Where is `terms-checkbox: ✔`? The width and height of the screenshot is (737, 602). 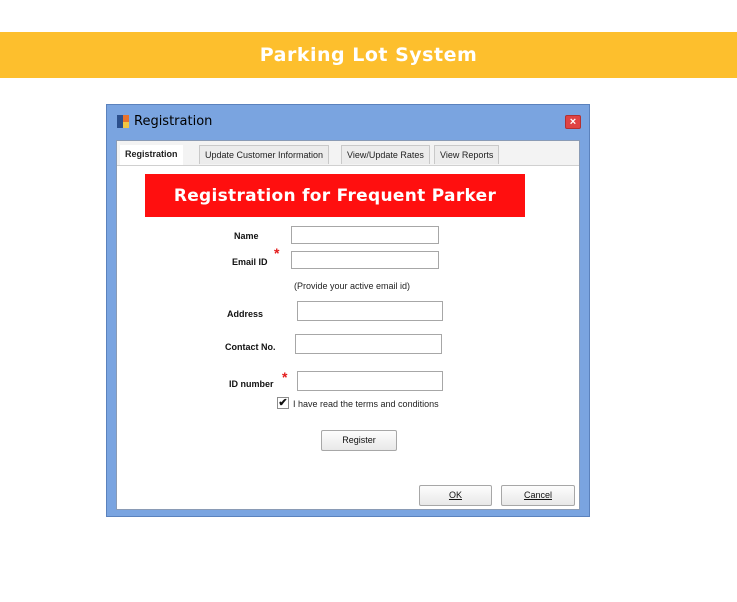
terms-checkbox: ✔ is located at coordinates (283, 403).